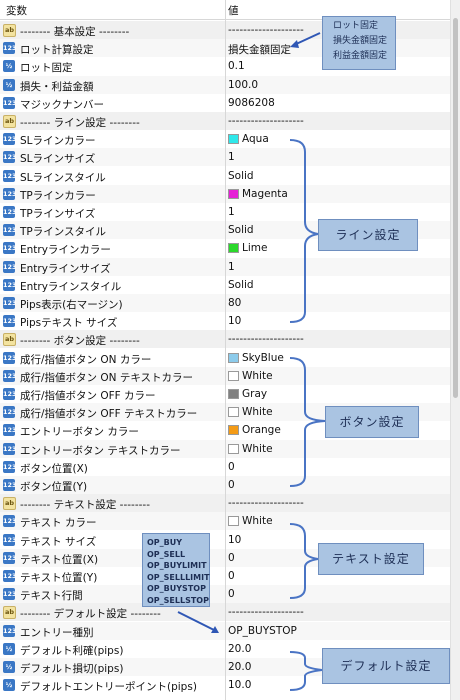 The height and width of the screenshot is (700, 460). I want to click on order-type-sellstop: OP_SELLSTOP, so click(178, 600).